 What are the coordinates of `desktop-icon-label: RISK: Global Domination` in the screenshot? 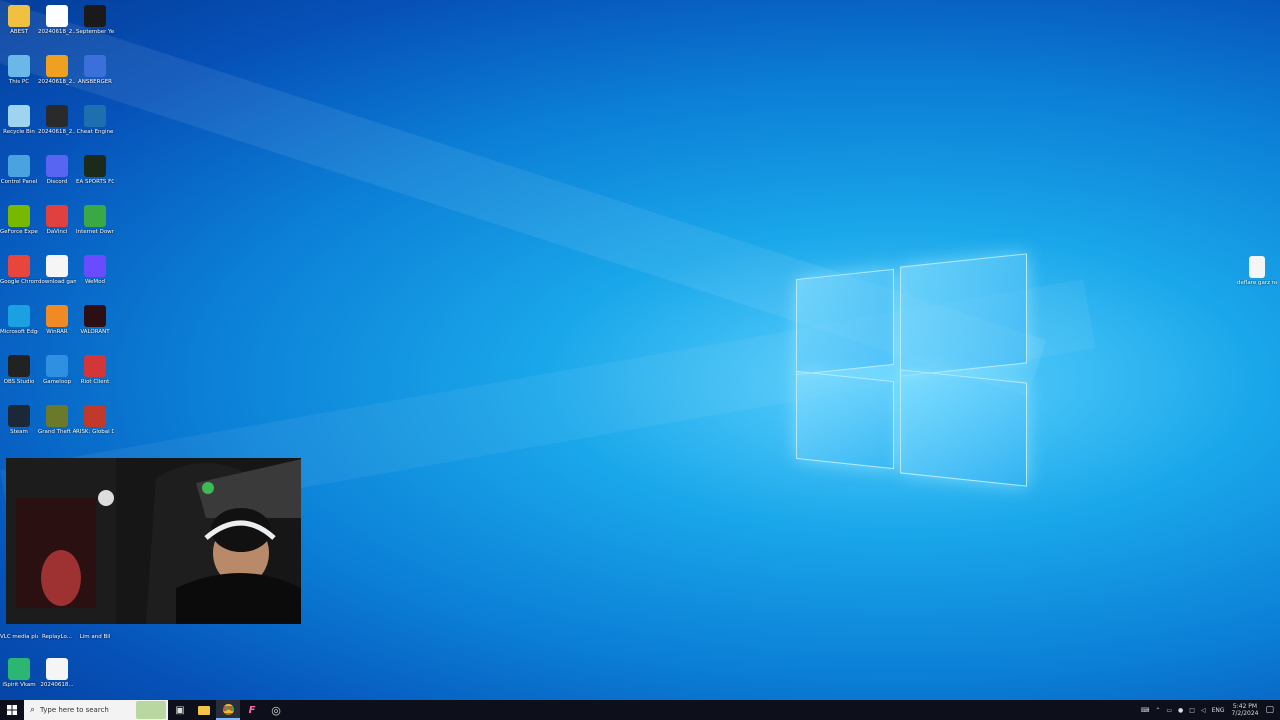 It's located at (95, 432).